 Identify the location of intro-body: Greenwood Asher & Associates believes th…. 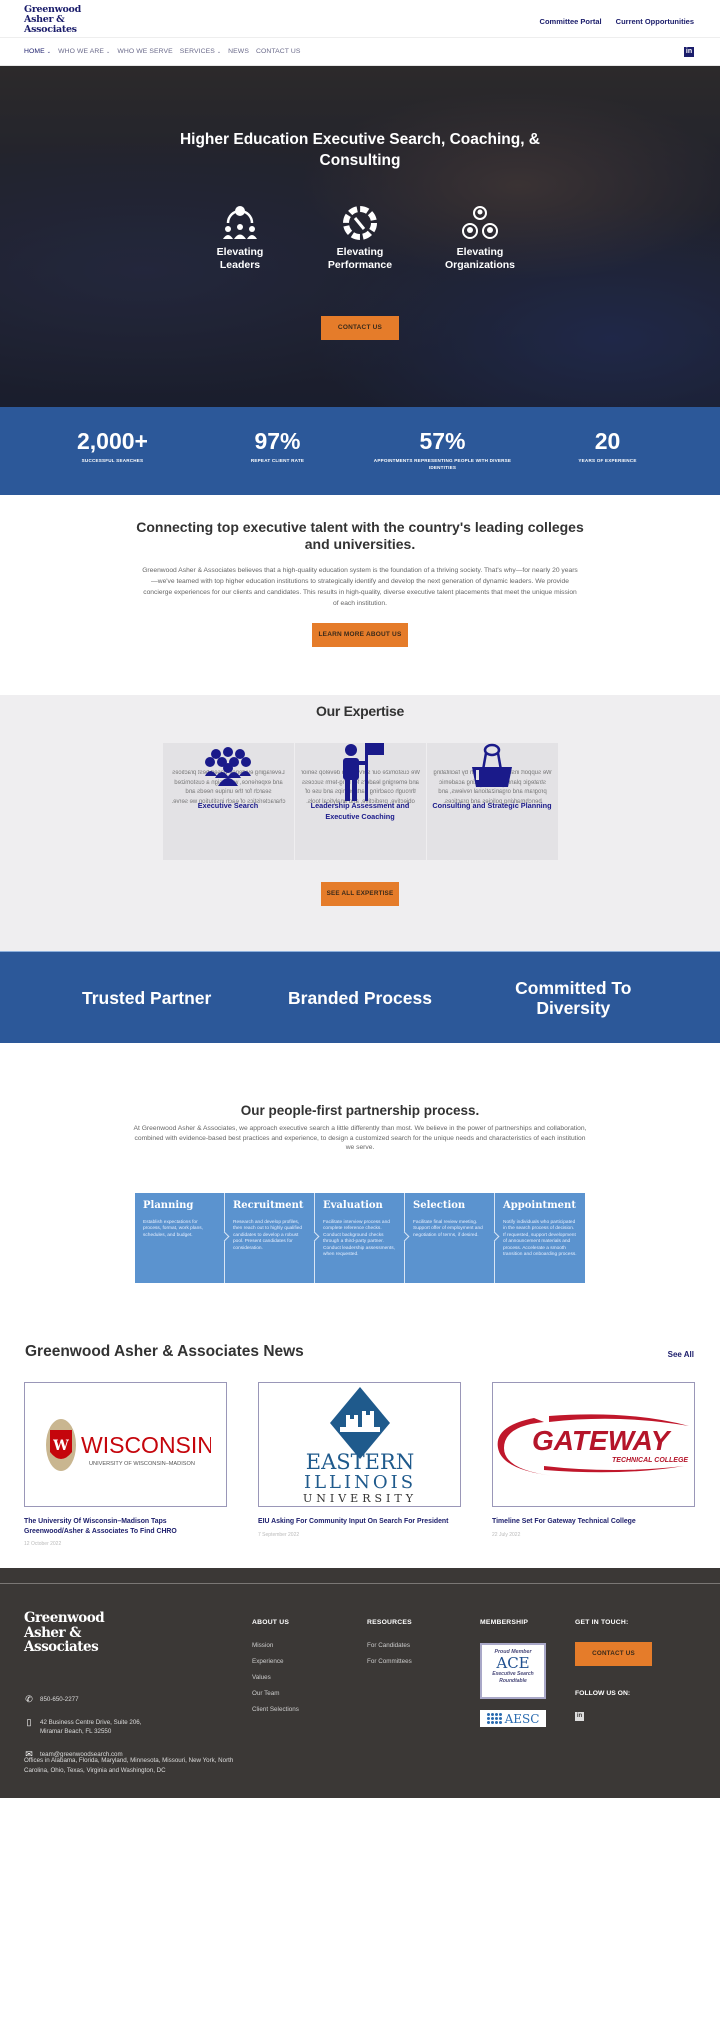
(360, 587).